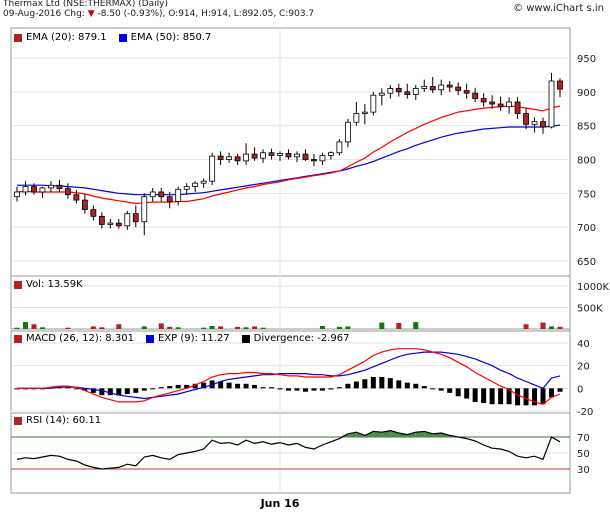  What do you see at coordinates (593, 287) in the screenshot?
I see `volume-tick-label: 1000K` at bounding box center [593, 287].